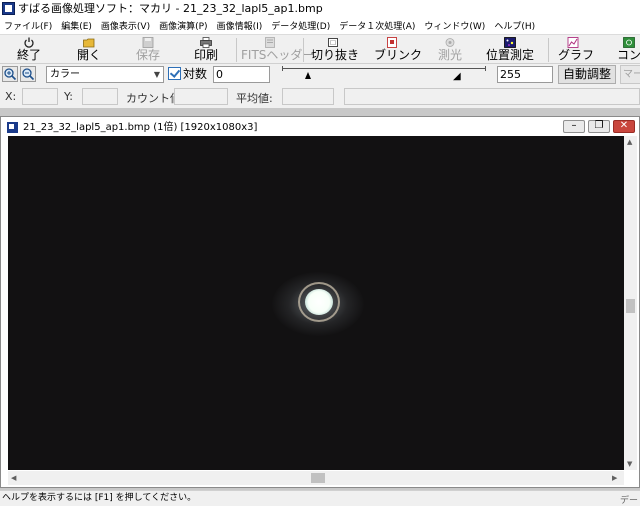 The image size is (640, 506). I want to click on crop-icon, so click(333, 42).